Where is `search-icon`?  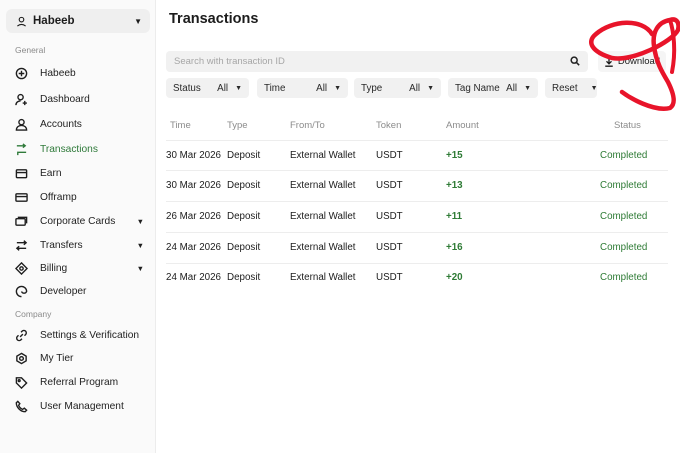
search-icon is located at coordinates (575, 62).